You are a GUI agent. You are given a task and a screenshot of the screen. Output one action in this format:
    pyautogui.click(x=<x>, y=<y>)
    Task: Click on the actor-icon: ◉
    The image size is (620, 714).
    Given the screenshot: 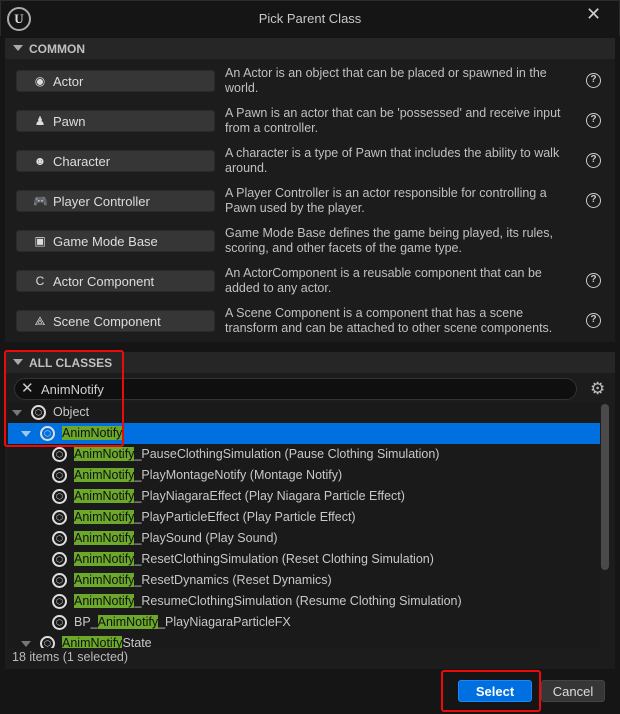 What is the action you would take?
    pyautogui.click(x=40, y=81)
    